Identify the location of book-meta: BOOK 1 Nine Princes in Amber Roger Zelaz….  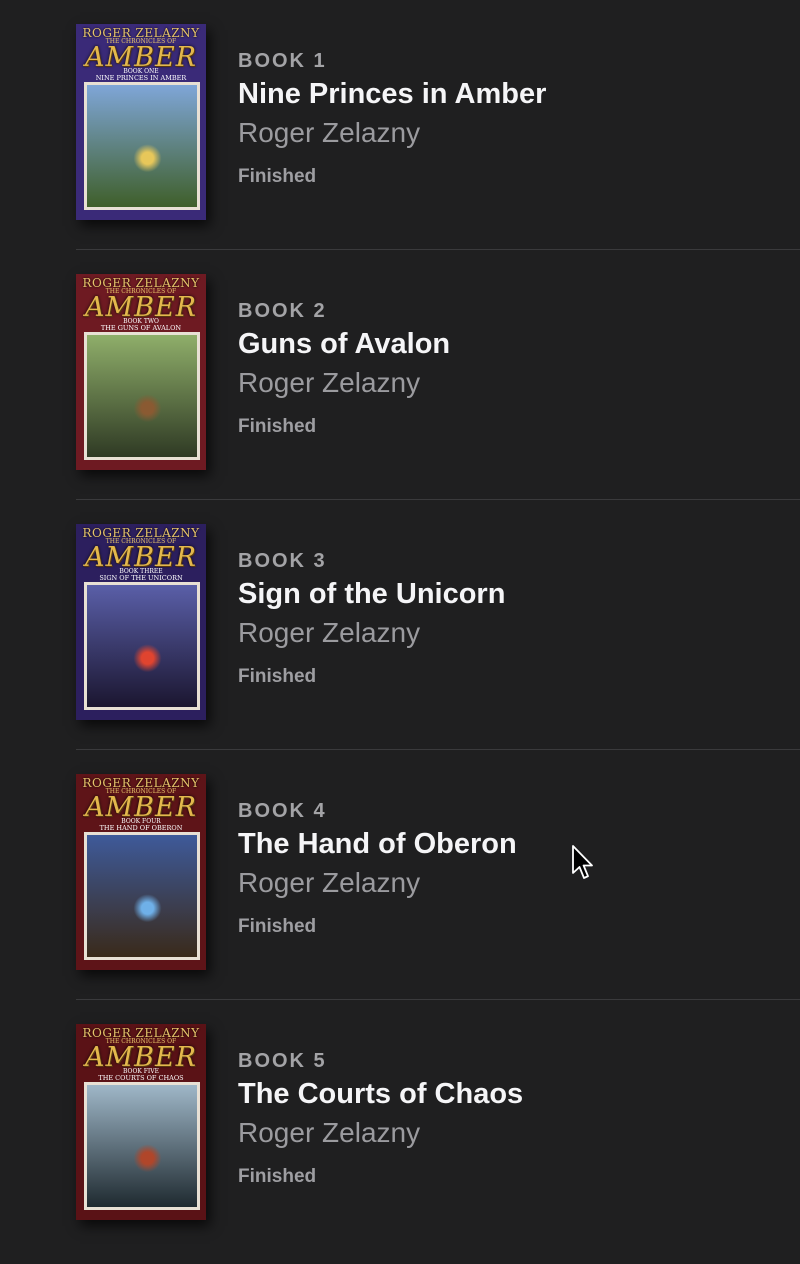
(392, 118).